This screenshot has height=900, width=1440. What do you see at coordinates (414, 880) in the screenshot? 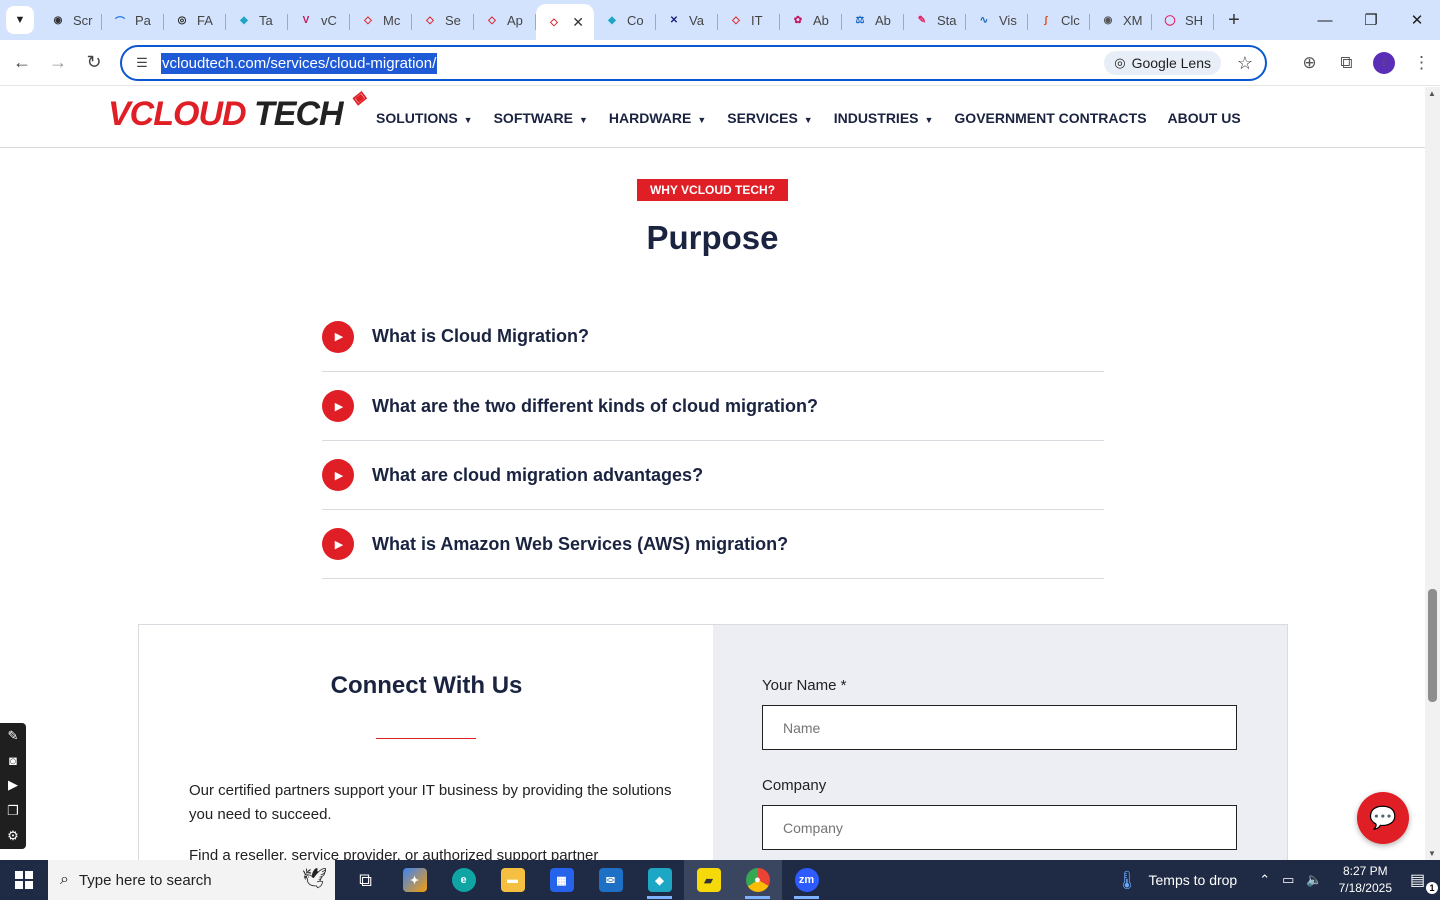
I see `copilot-icon: ✦` at bounding box center [414, 880].